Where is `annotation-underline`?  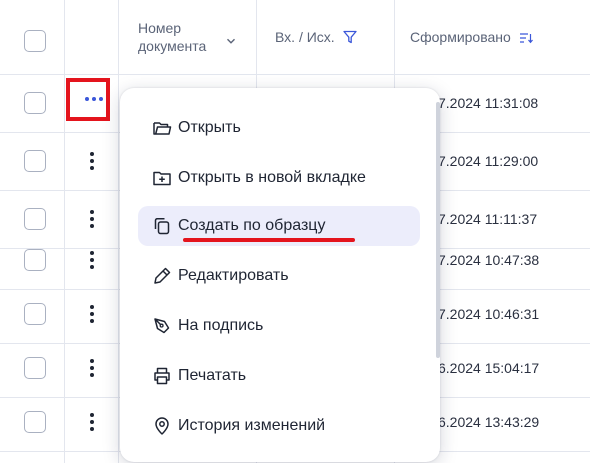 annotation-underline is located at coordinates (269, 240).